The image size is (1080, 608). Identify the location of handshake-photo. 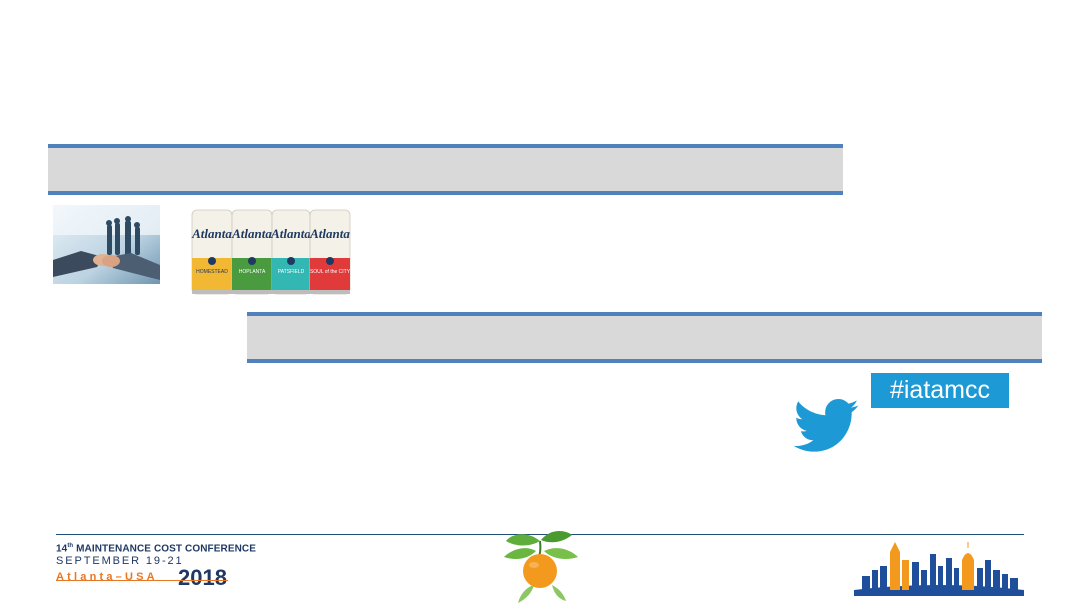
(106, 244).